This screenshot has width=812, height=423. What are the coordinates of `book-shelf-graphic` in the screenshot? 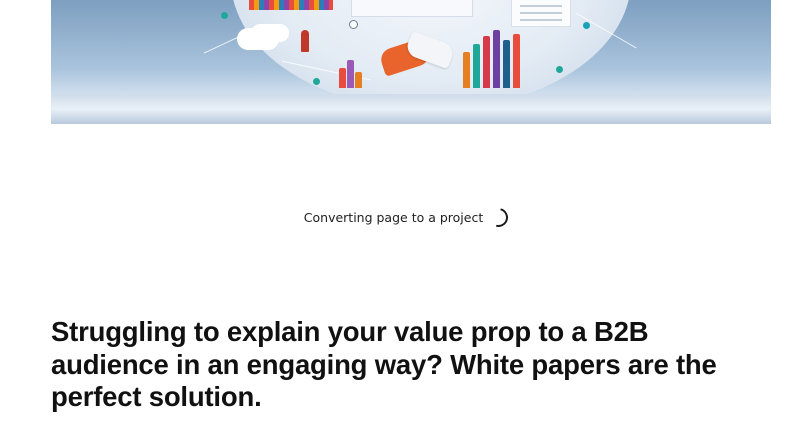 It's located at (291, 5).